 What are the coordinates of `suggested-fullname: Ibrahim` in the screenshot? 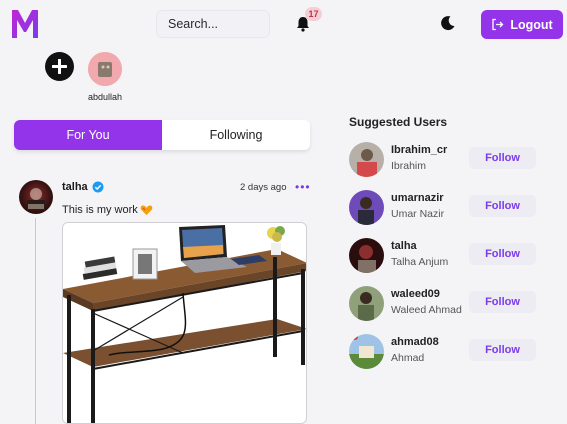 It's located at (409, 166).